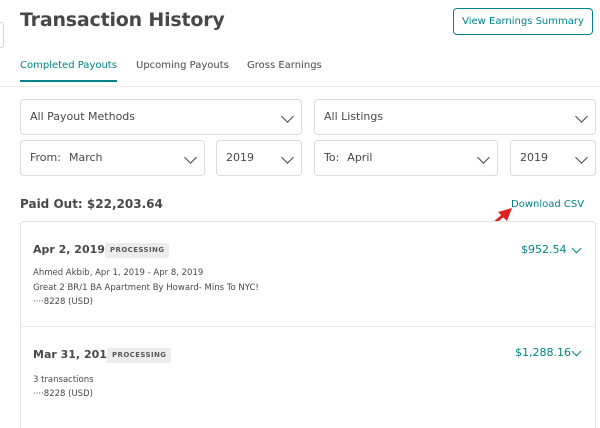  I want to click on paid-out-total: Paid Out: $22,203.64, so click(91, 204).